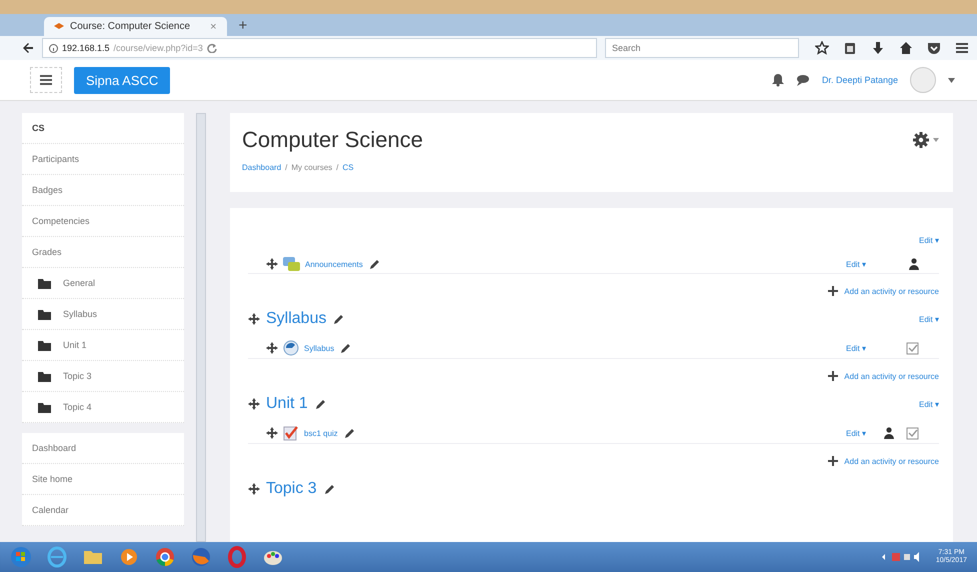 The image size is (977, 572). I want to click on activity-link: Announcements, so click(334, 264).